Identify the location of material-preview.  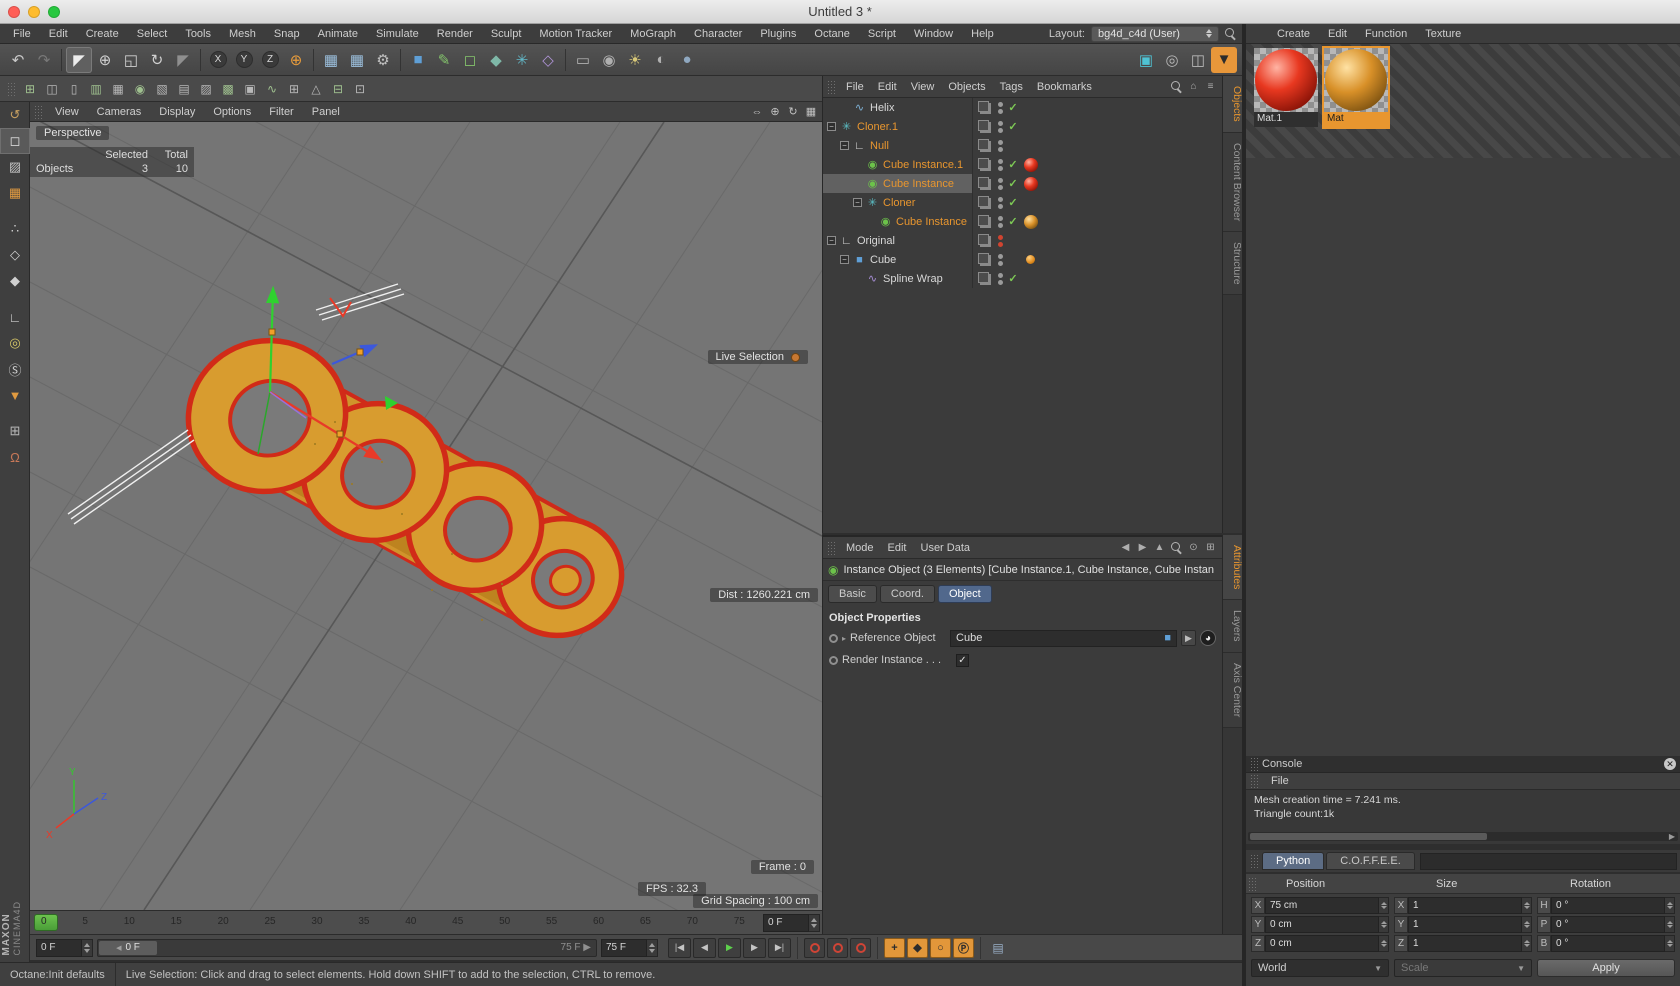
(1356, 80).